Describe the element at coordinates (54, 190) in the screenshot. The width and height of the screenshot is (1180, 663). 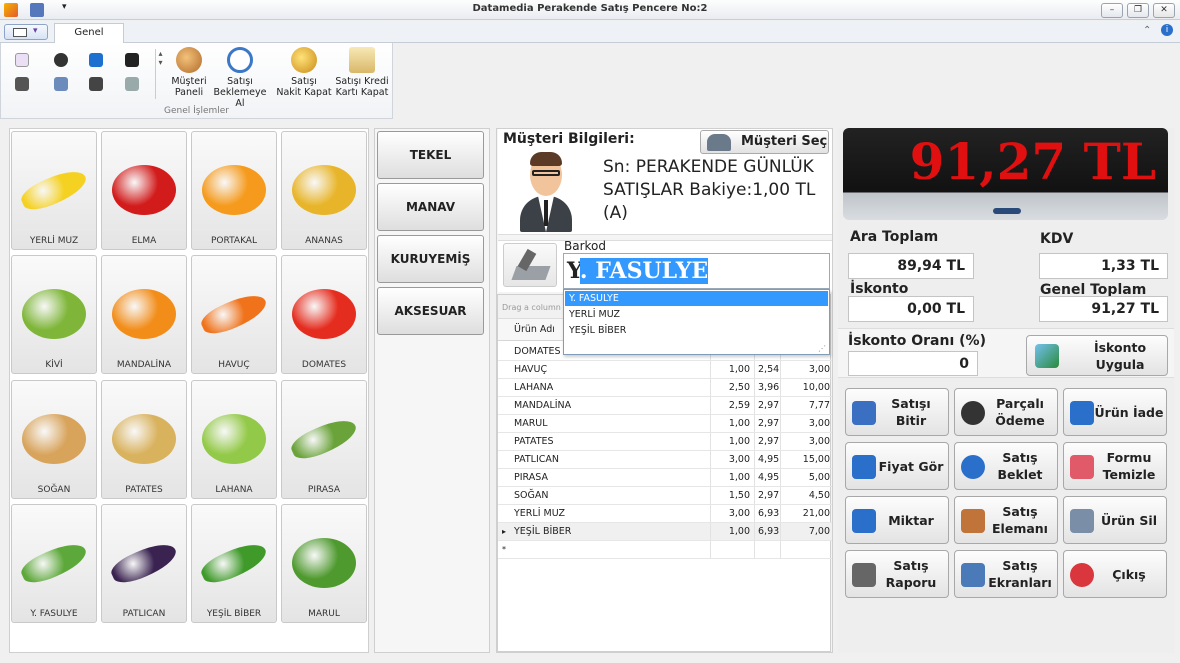
I see `product-tile: YERLİ MUZ` at that location.